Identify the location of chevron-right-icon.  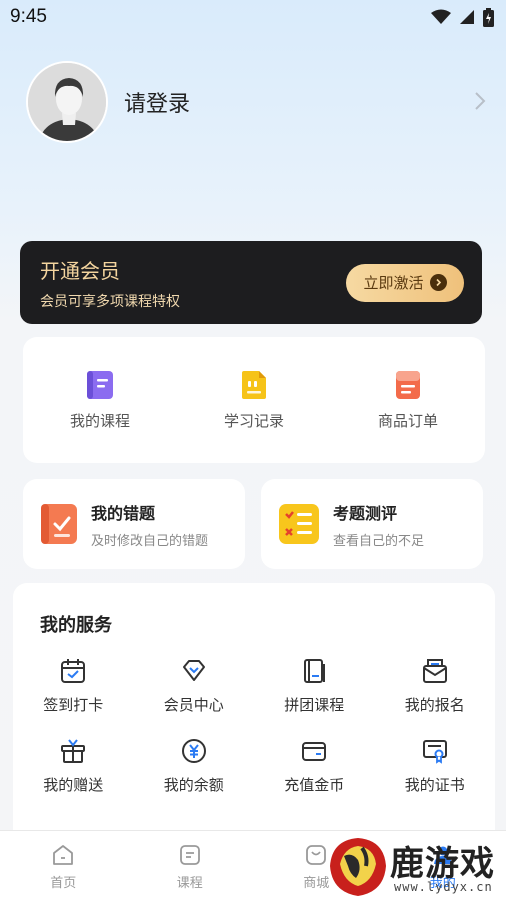
(480, 101).